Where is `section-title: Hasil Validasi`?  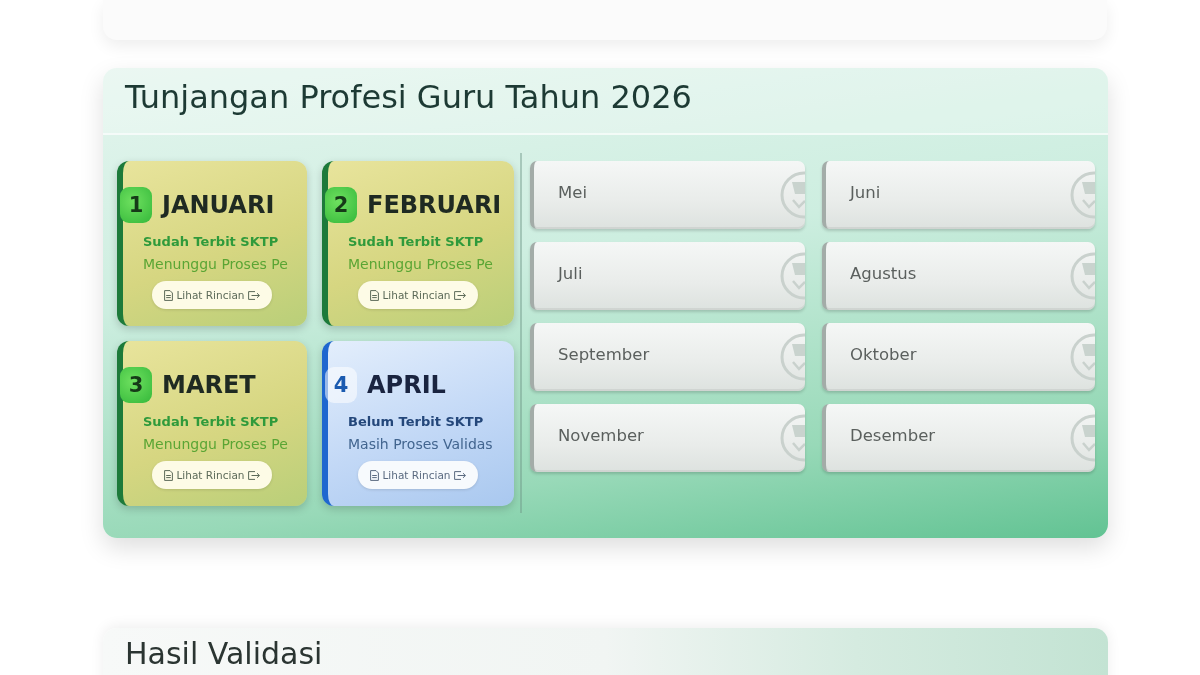 section-title: Hasil Validasi is located at coordinates (224, 653).